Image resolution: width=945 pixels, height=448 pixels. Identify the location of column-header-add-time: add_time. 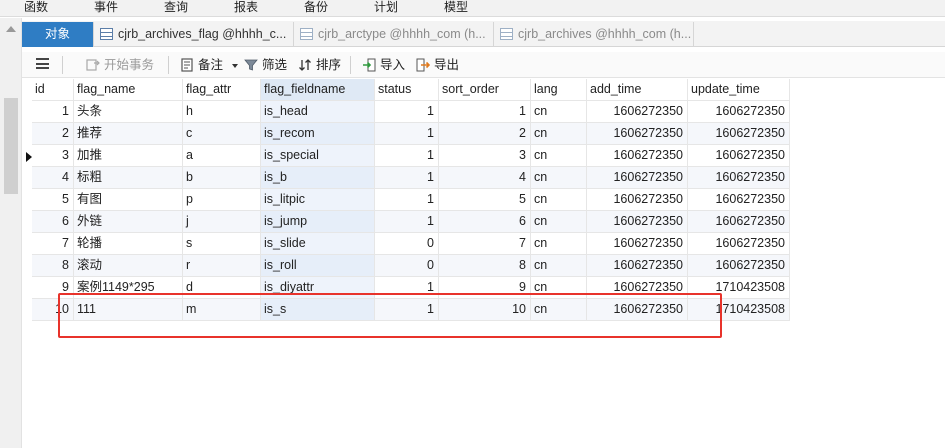
(637, 90).